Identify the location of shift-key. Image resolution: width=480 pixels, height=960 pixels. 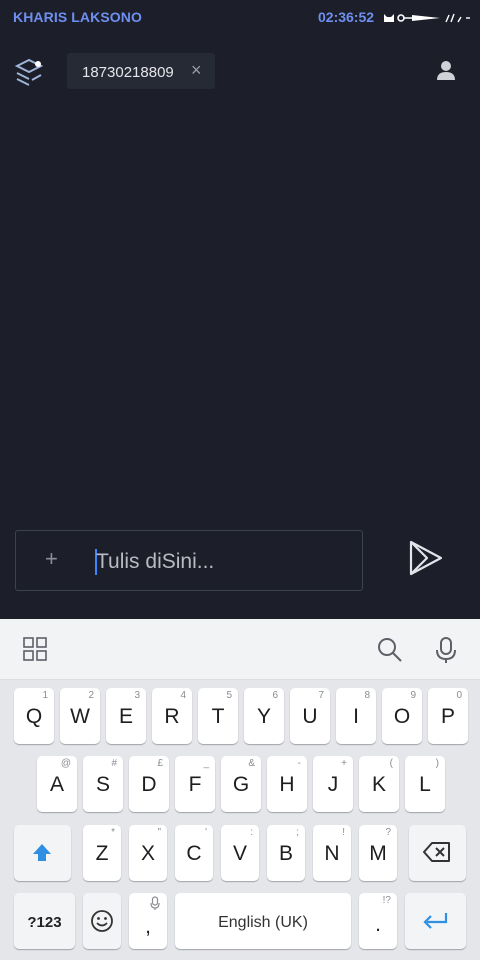
(42, 853).